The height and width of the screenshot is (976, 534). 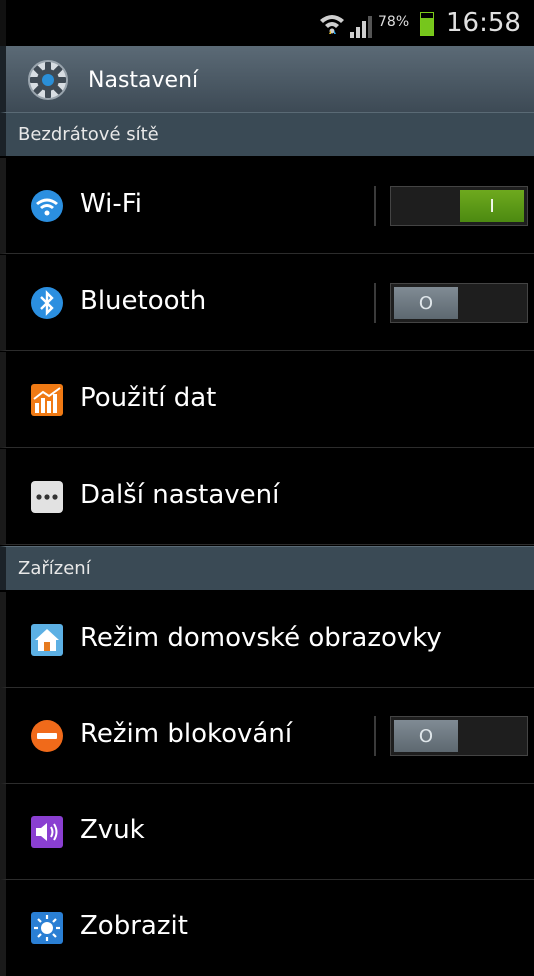 What do you see at coordinates (267, 832) in the screenshot?
I see `settings-item-sound: Zvuk` at bounding box center [267, 832].